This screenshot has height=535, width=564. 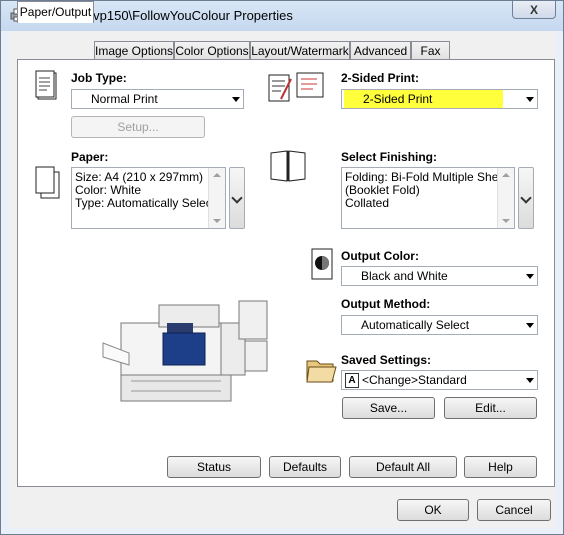 What do you see at coordinates (389, 157) in the screenshot?
I see `select-finishing-label: Select Finishing:` at bounding box center [389, 157].